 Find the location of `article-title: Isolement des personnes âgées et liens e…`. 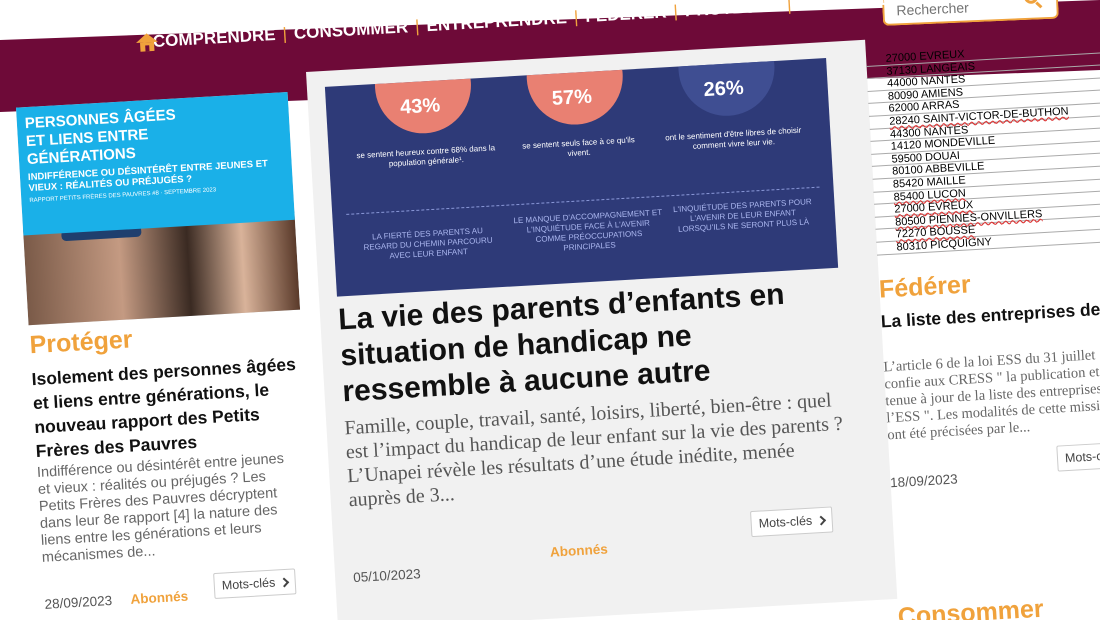

article-title: Isolement des personnes âgées et liens e… is located at coordinates (169, 407).